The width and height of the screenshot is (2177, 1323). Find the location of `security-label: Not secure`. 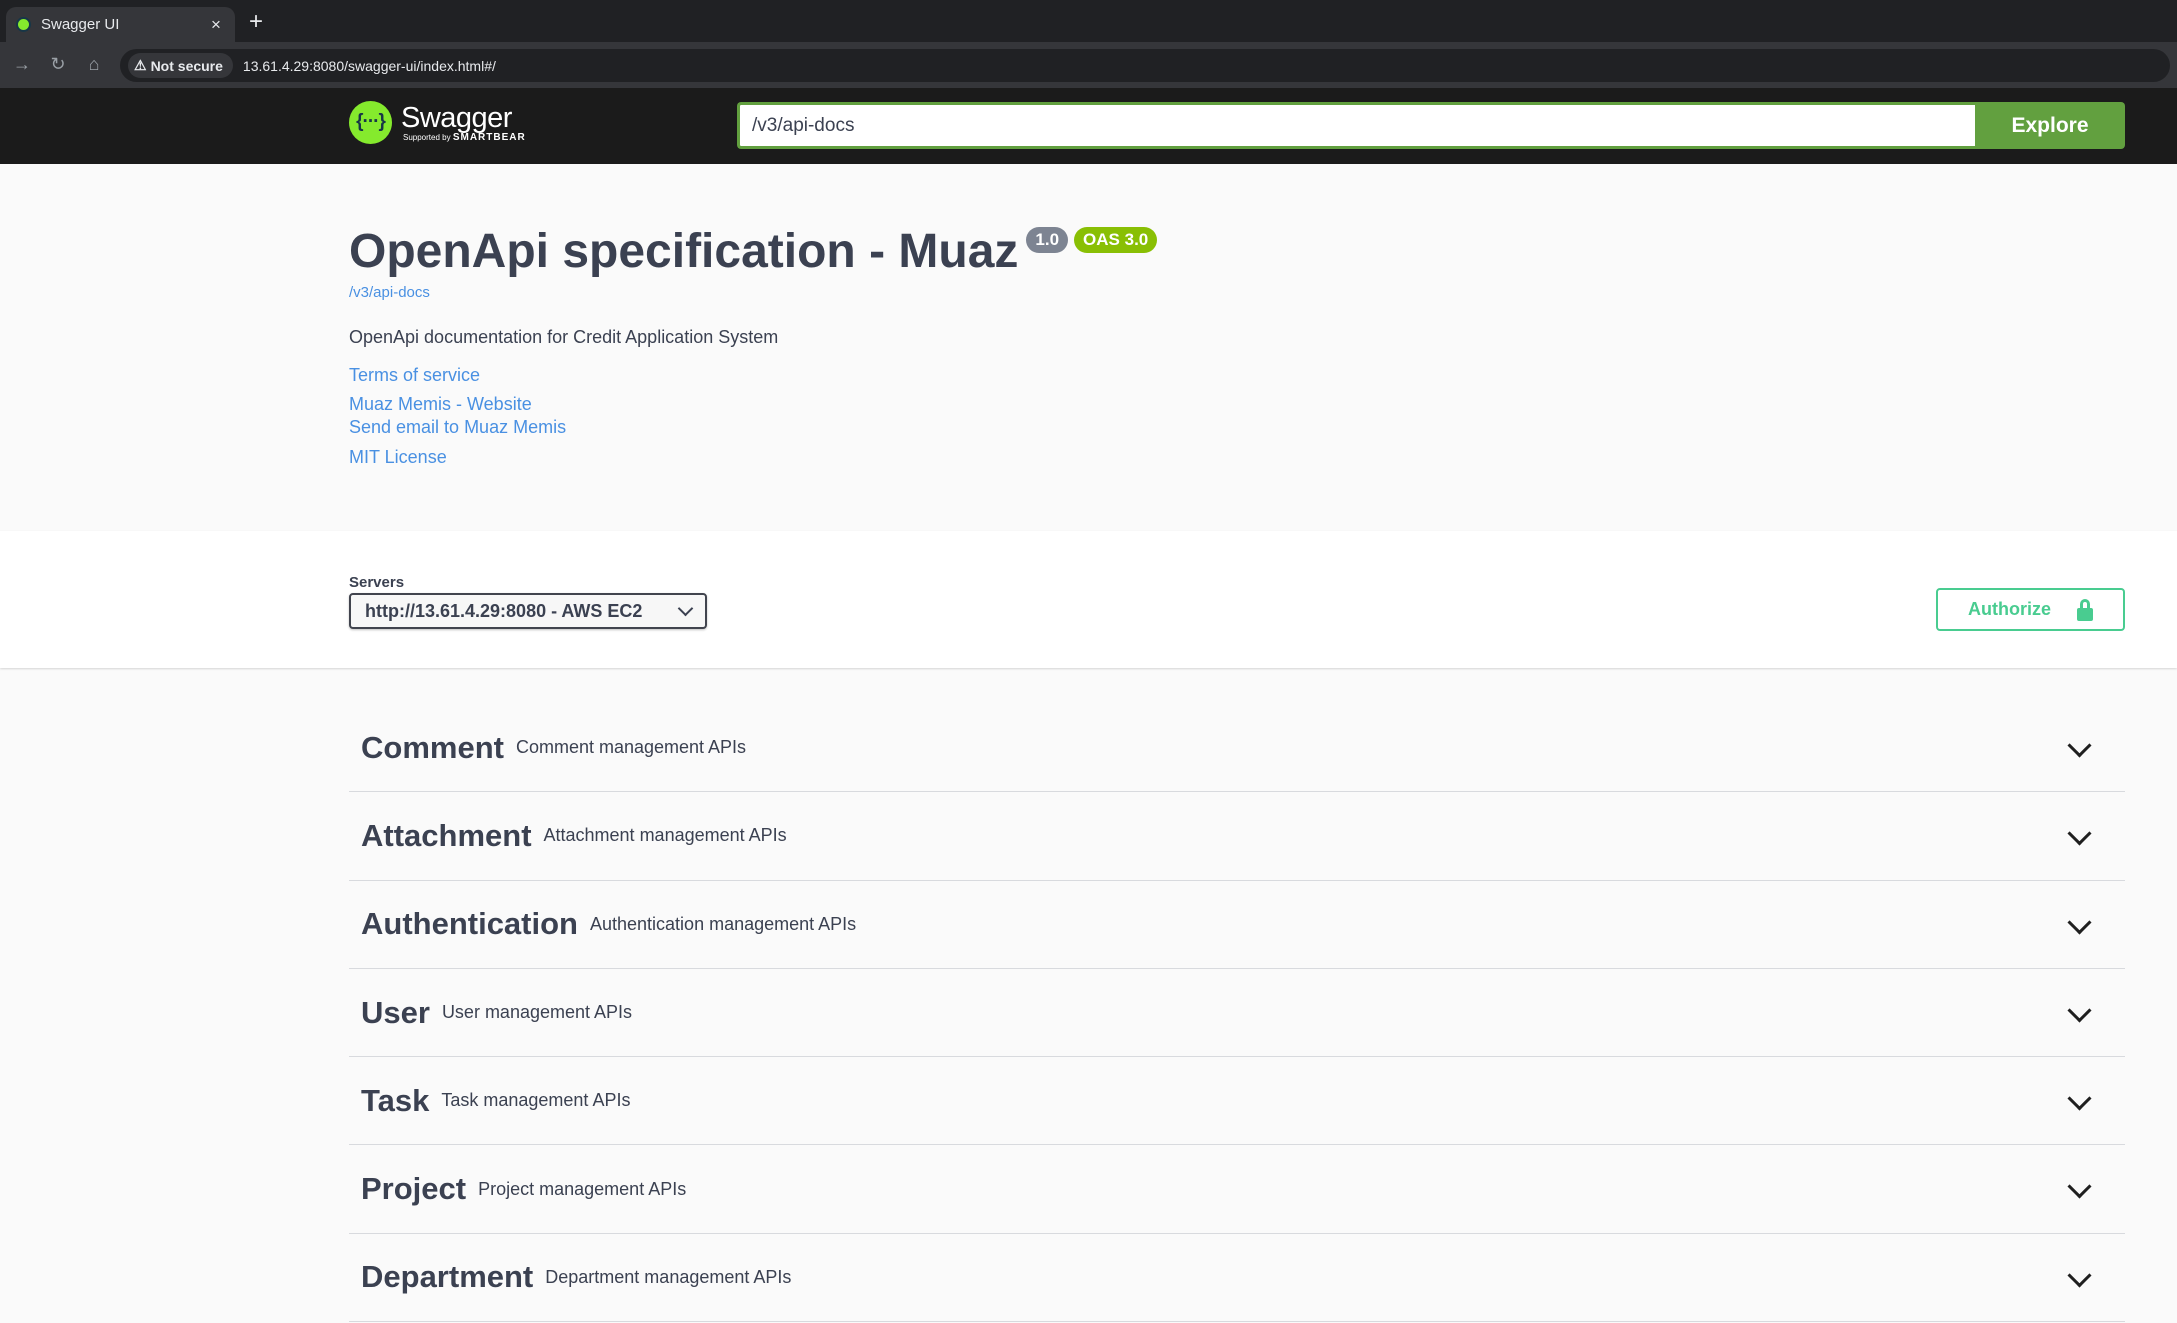

security-label: Not secure is located at coordinates (186, 65).